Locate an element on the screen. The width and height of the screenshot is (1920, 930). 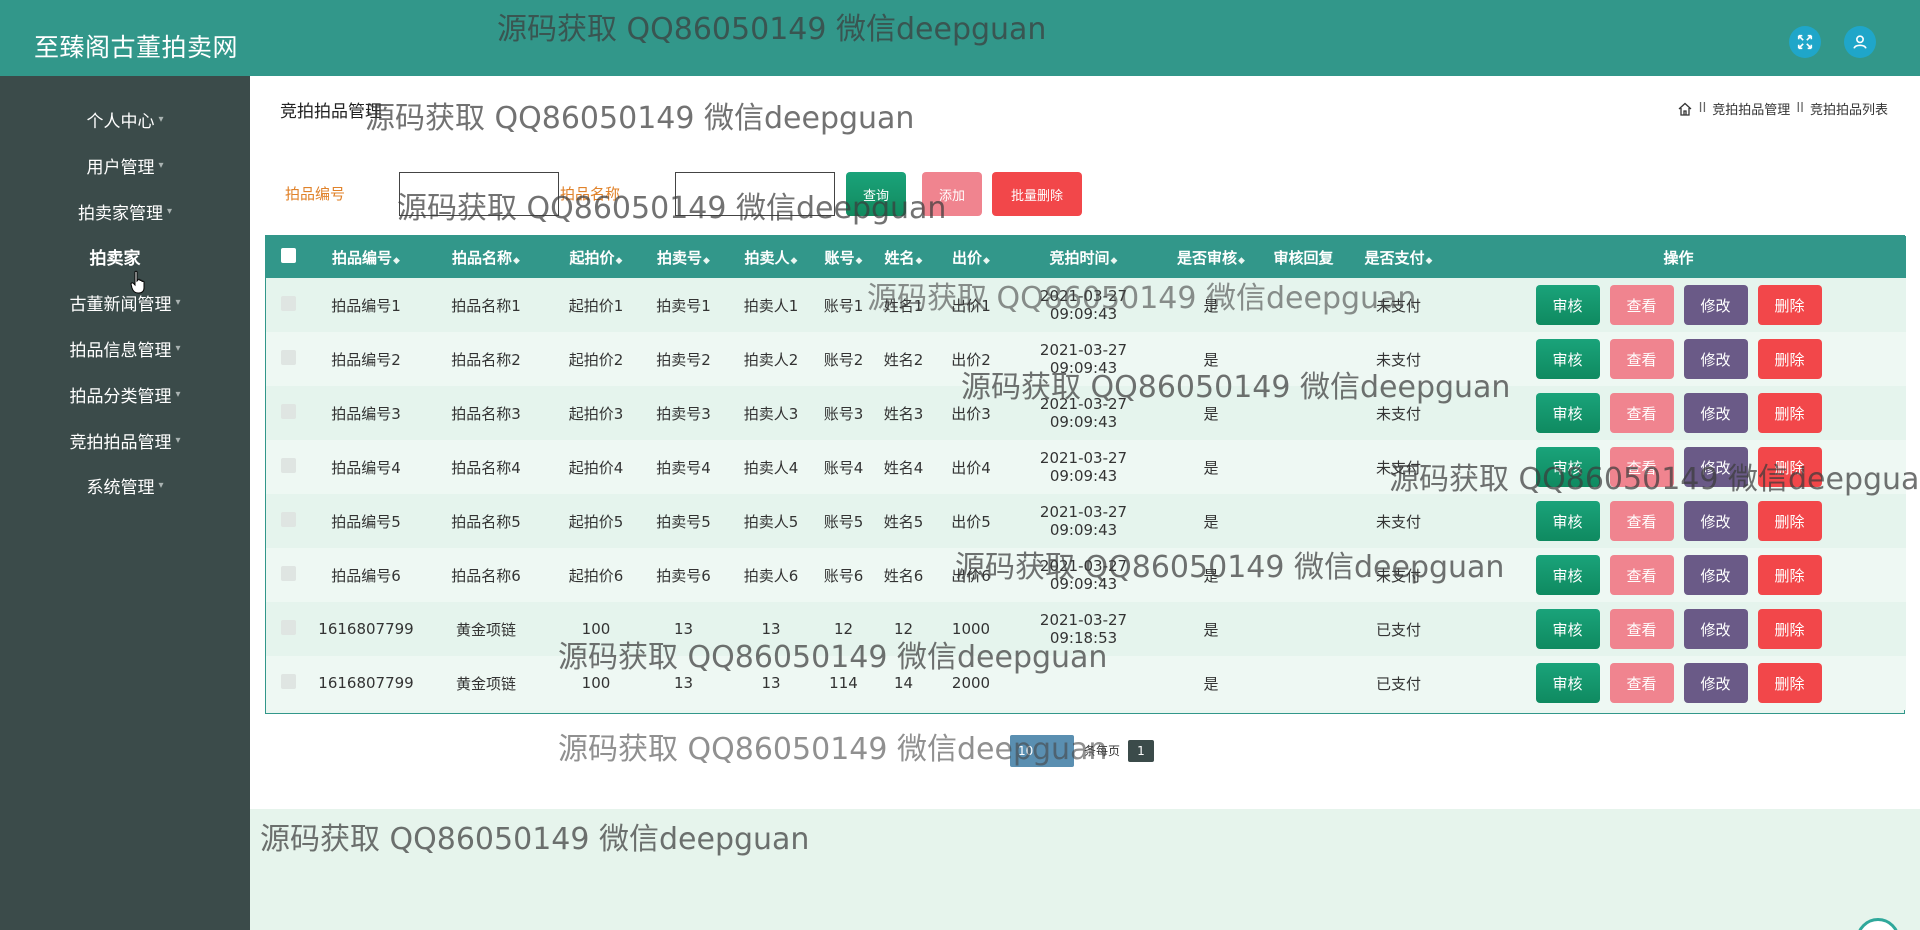
batch-delete-button: 批量删除 is located at coordinates (1037, 194).